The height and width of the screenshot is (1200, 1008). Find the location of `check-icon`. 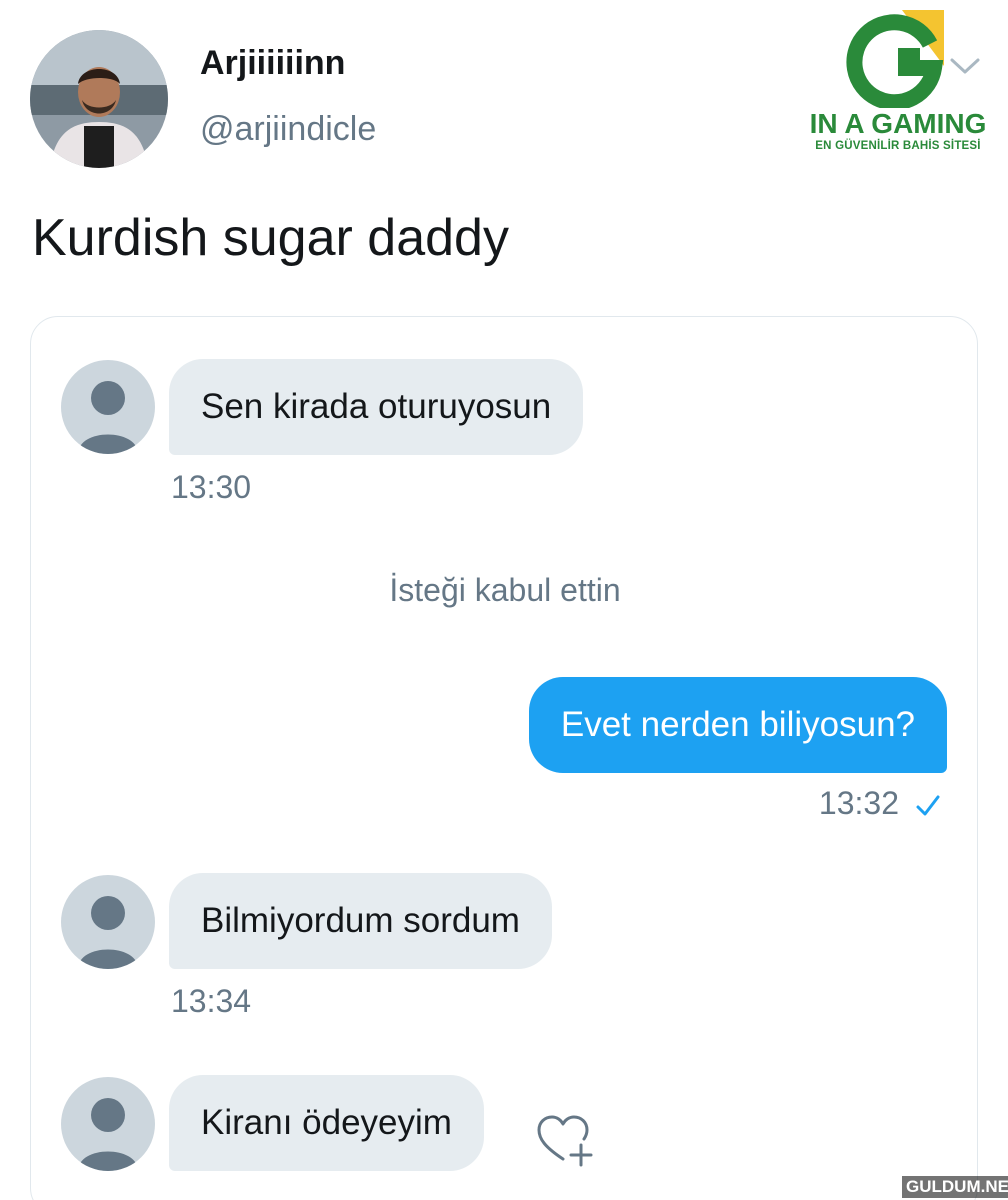

check-icon is located at coordinates (928, 805).